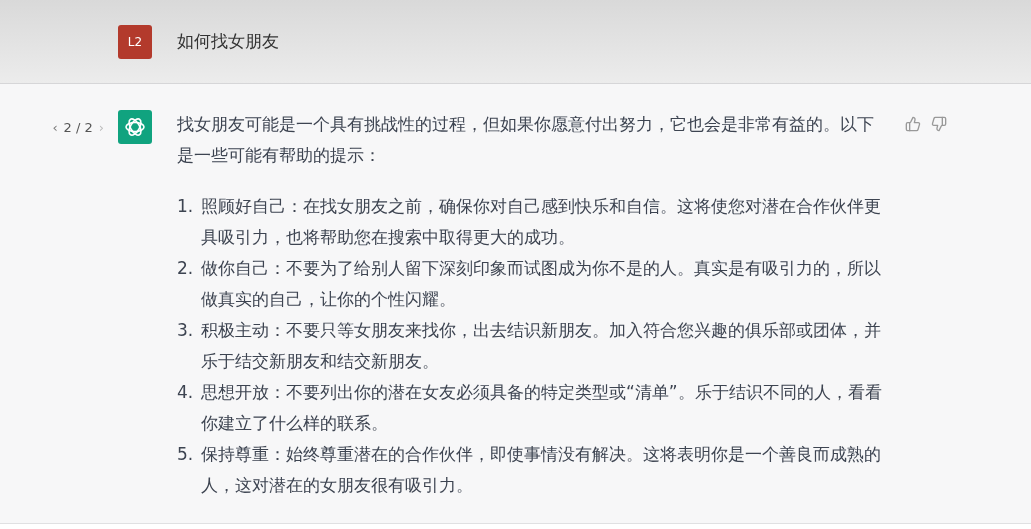 This screenshot has height=529, width=1031. Describe the element at coordinates (186, 454) in the screenshot. I see `list-number: 5.` at that location.